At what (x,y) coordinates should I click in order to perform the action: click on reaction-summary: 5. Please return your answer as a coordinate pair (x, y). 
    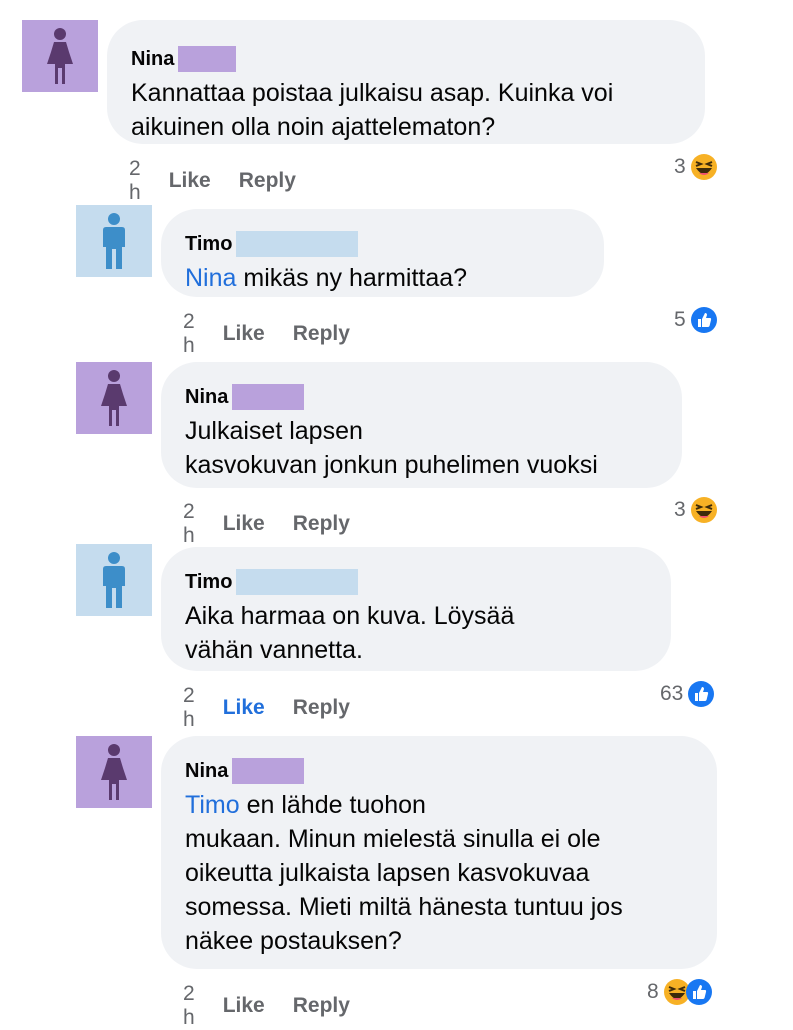
    Looking at the image, I should click on (696, 320).